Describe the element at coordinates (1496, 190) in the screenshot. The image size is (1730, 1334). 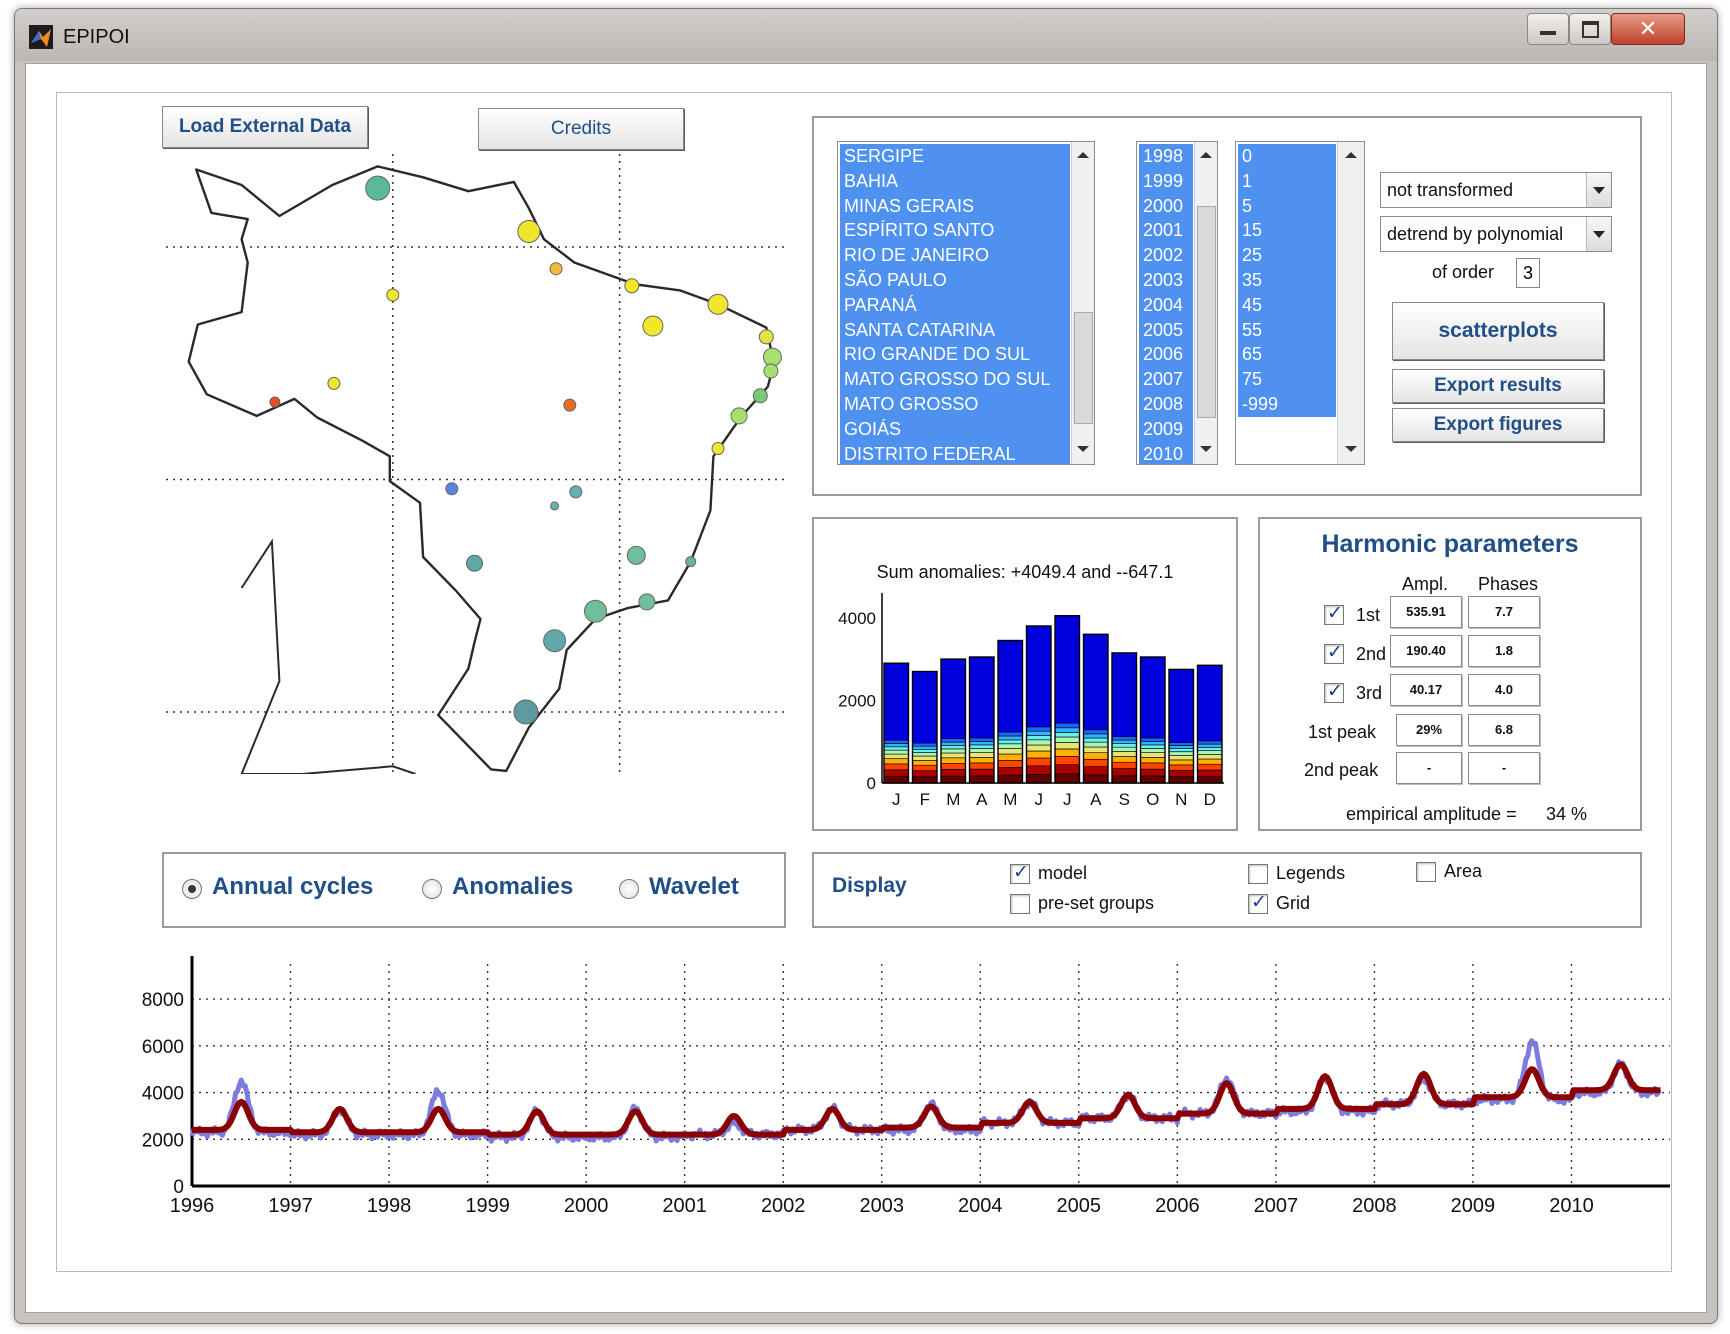
I see `transform-select: not transformed` at that location.